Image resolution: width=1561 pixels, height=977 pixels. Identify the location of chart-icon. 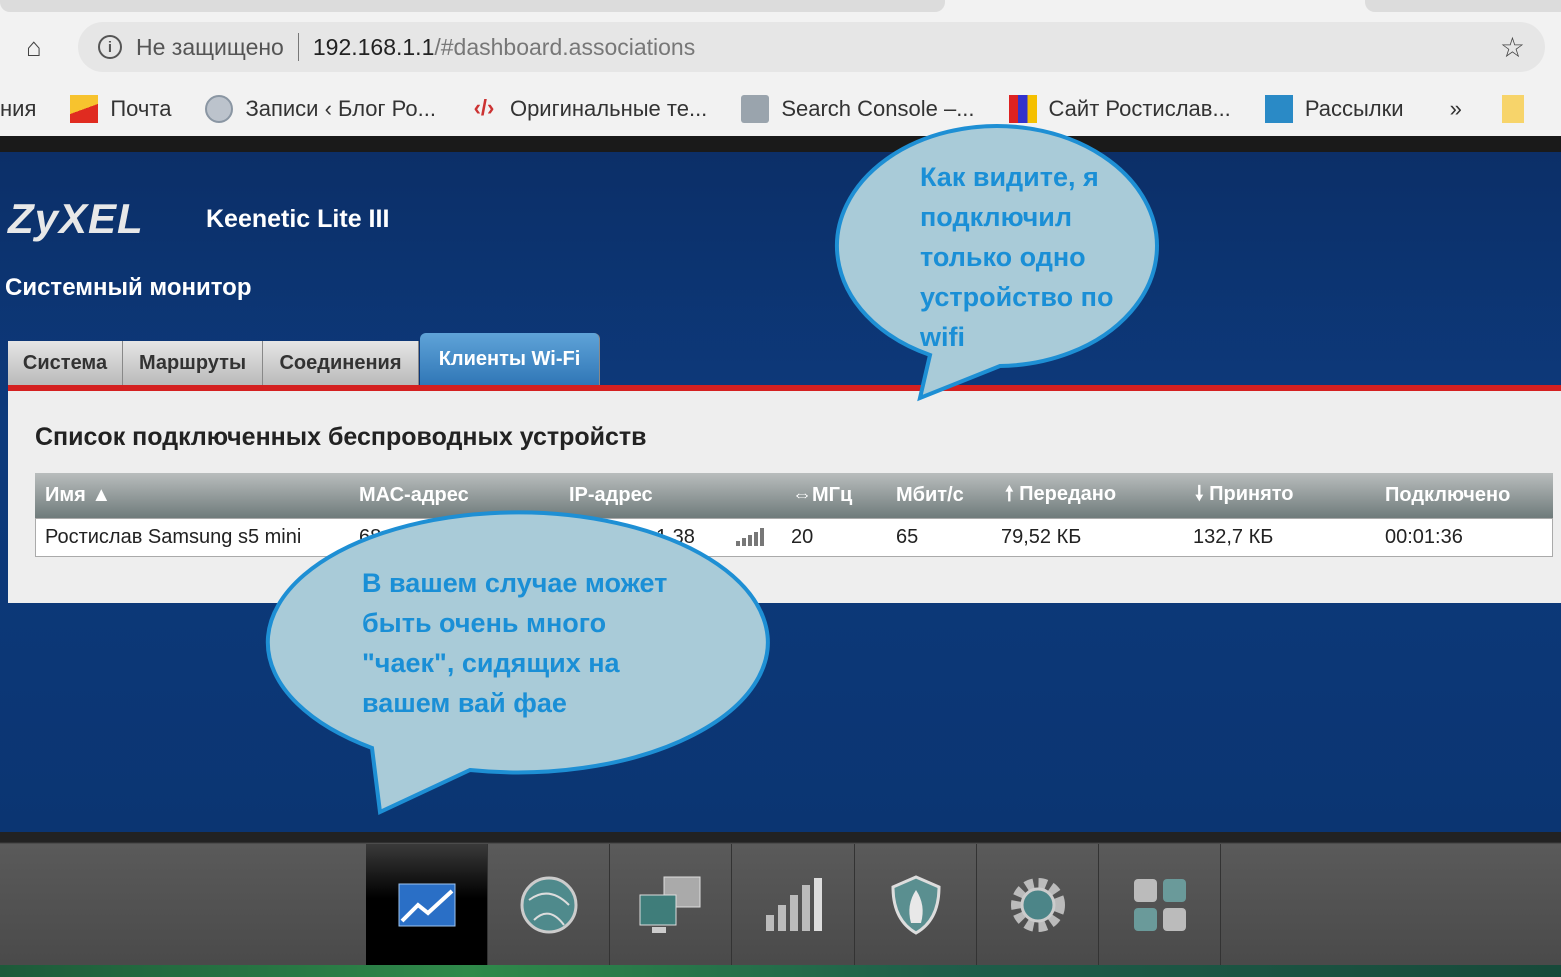
(426, 904).